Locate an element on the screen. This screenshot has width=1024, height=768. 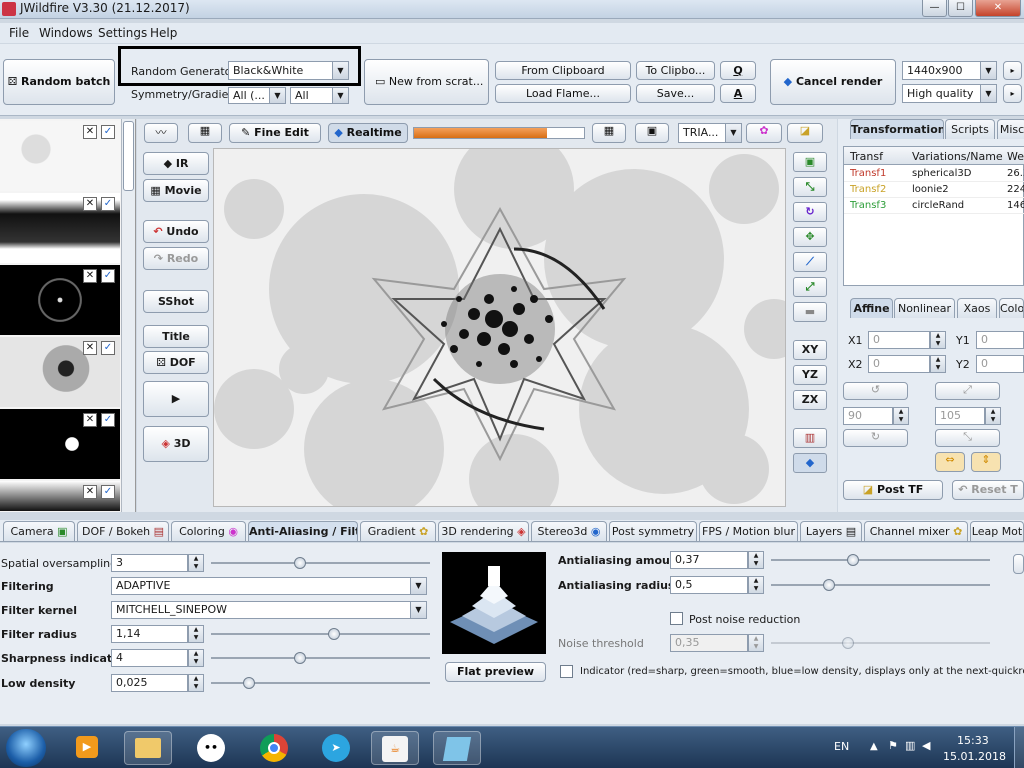
clock-date: 15.01.2018 is located at coordinates (974, 756).